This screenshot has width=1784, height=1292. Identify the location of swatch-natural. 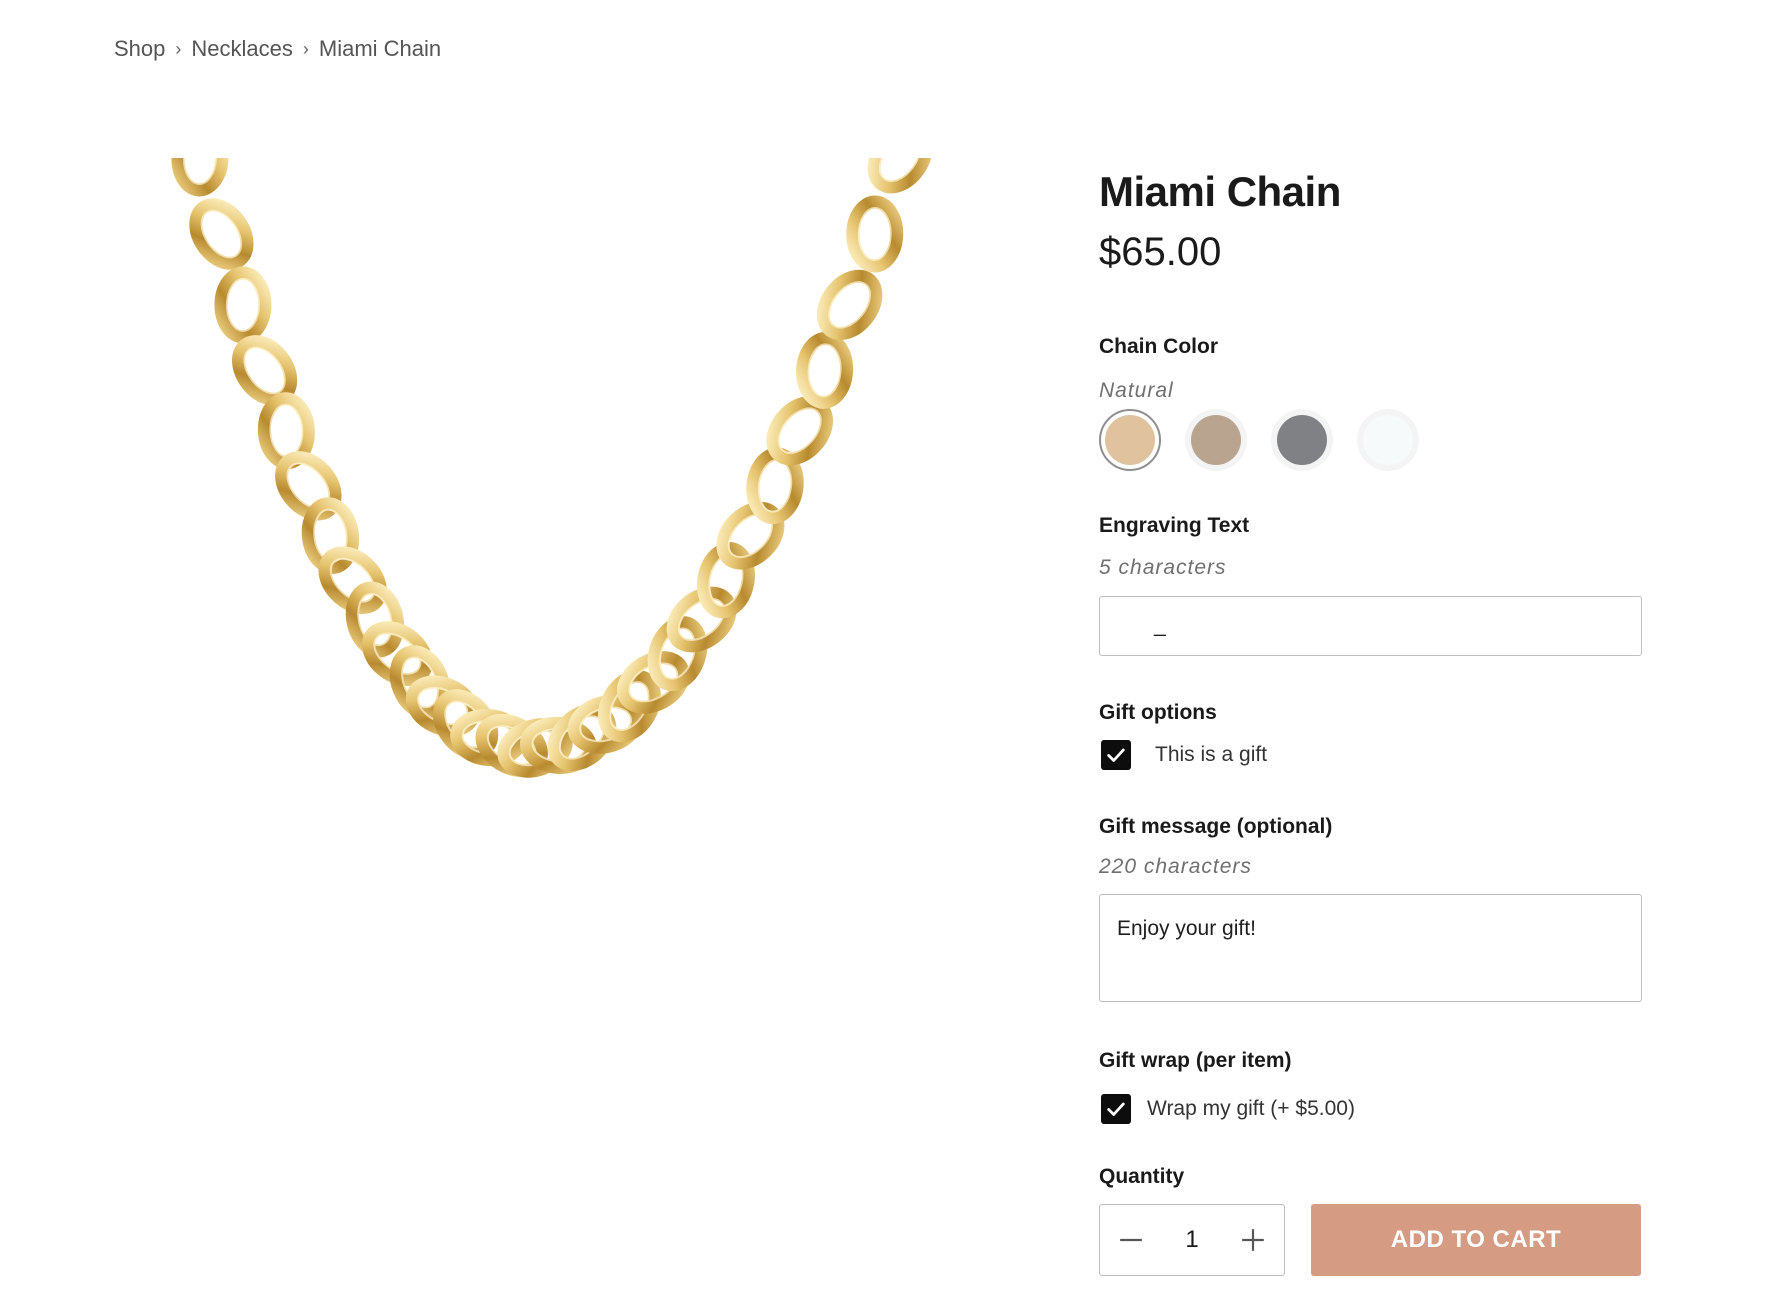
(1130, 440).